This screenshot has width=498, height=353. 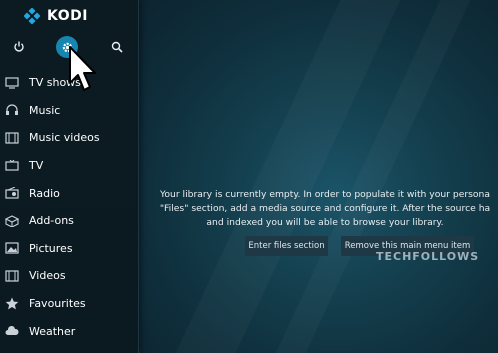 What do you see at coordinates (52, 331) in the screenshot?
I see `sidebar-item-label: Weather` at bounding box center [52, 331].